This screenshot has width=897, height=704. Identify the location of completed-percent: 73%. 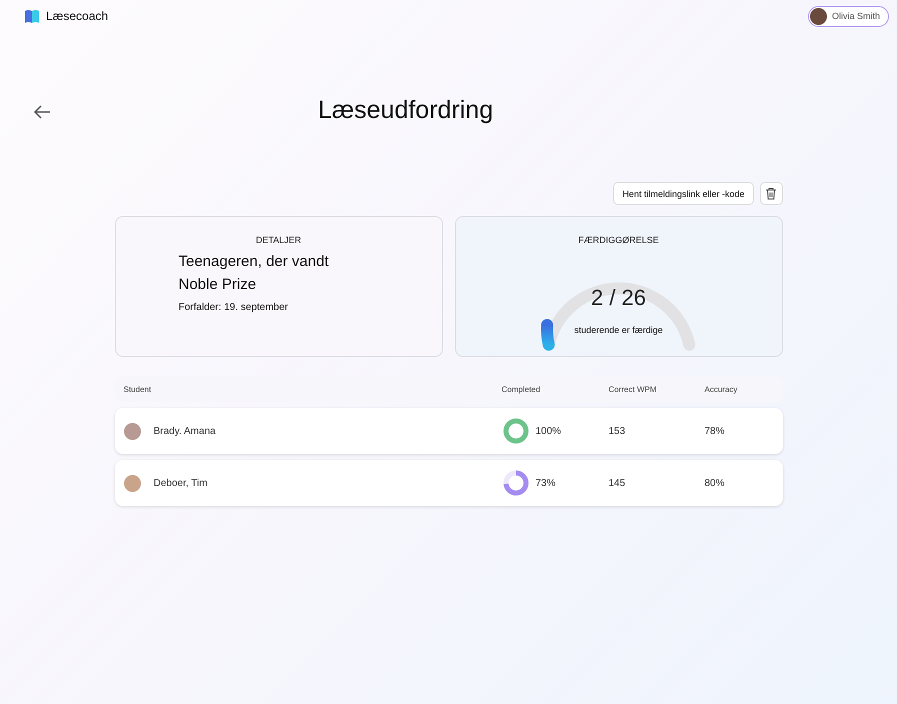
(546, 483).